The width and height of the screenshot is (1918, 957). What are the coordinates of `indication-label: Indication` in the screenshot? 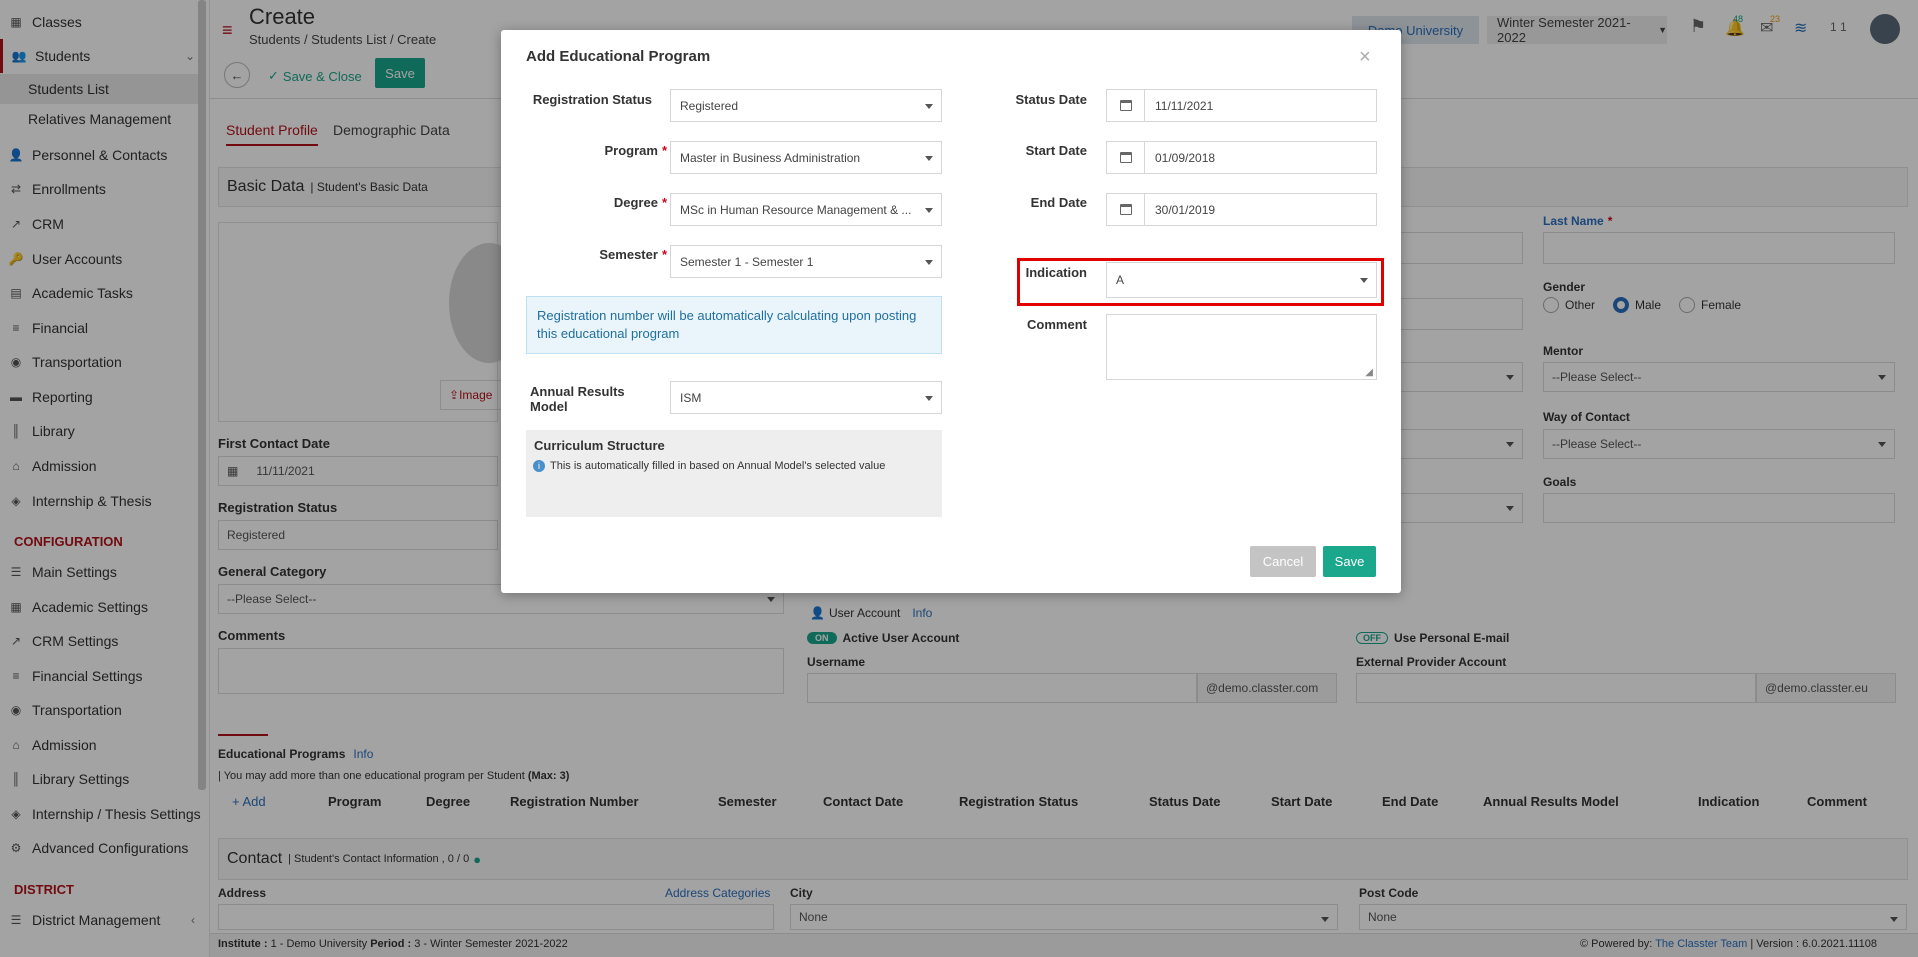 It's located at (1056, 272).